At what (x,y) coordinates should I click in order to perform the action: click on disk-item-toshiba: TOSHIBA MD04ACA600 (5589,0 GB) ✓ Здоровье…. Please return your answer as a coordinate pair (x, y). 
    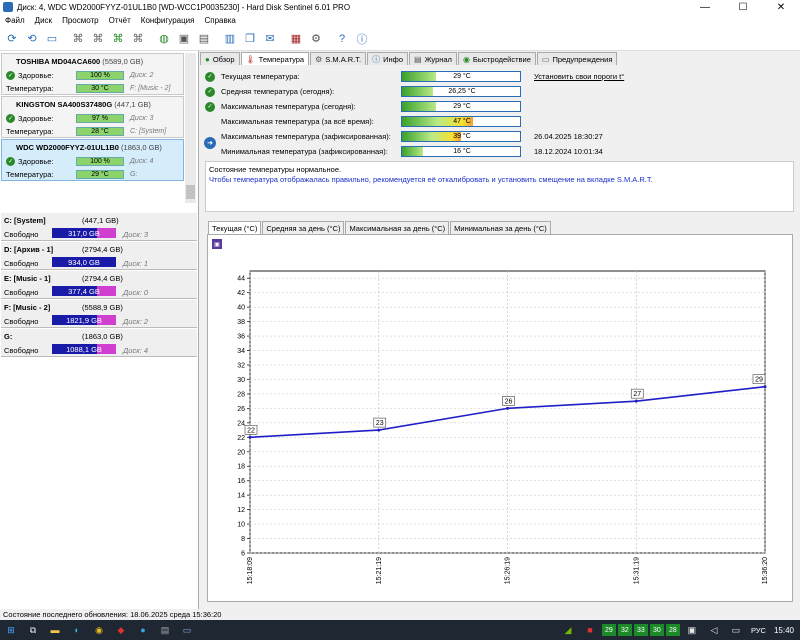
    Looking at the image, I should click on (92, 74).